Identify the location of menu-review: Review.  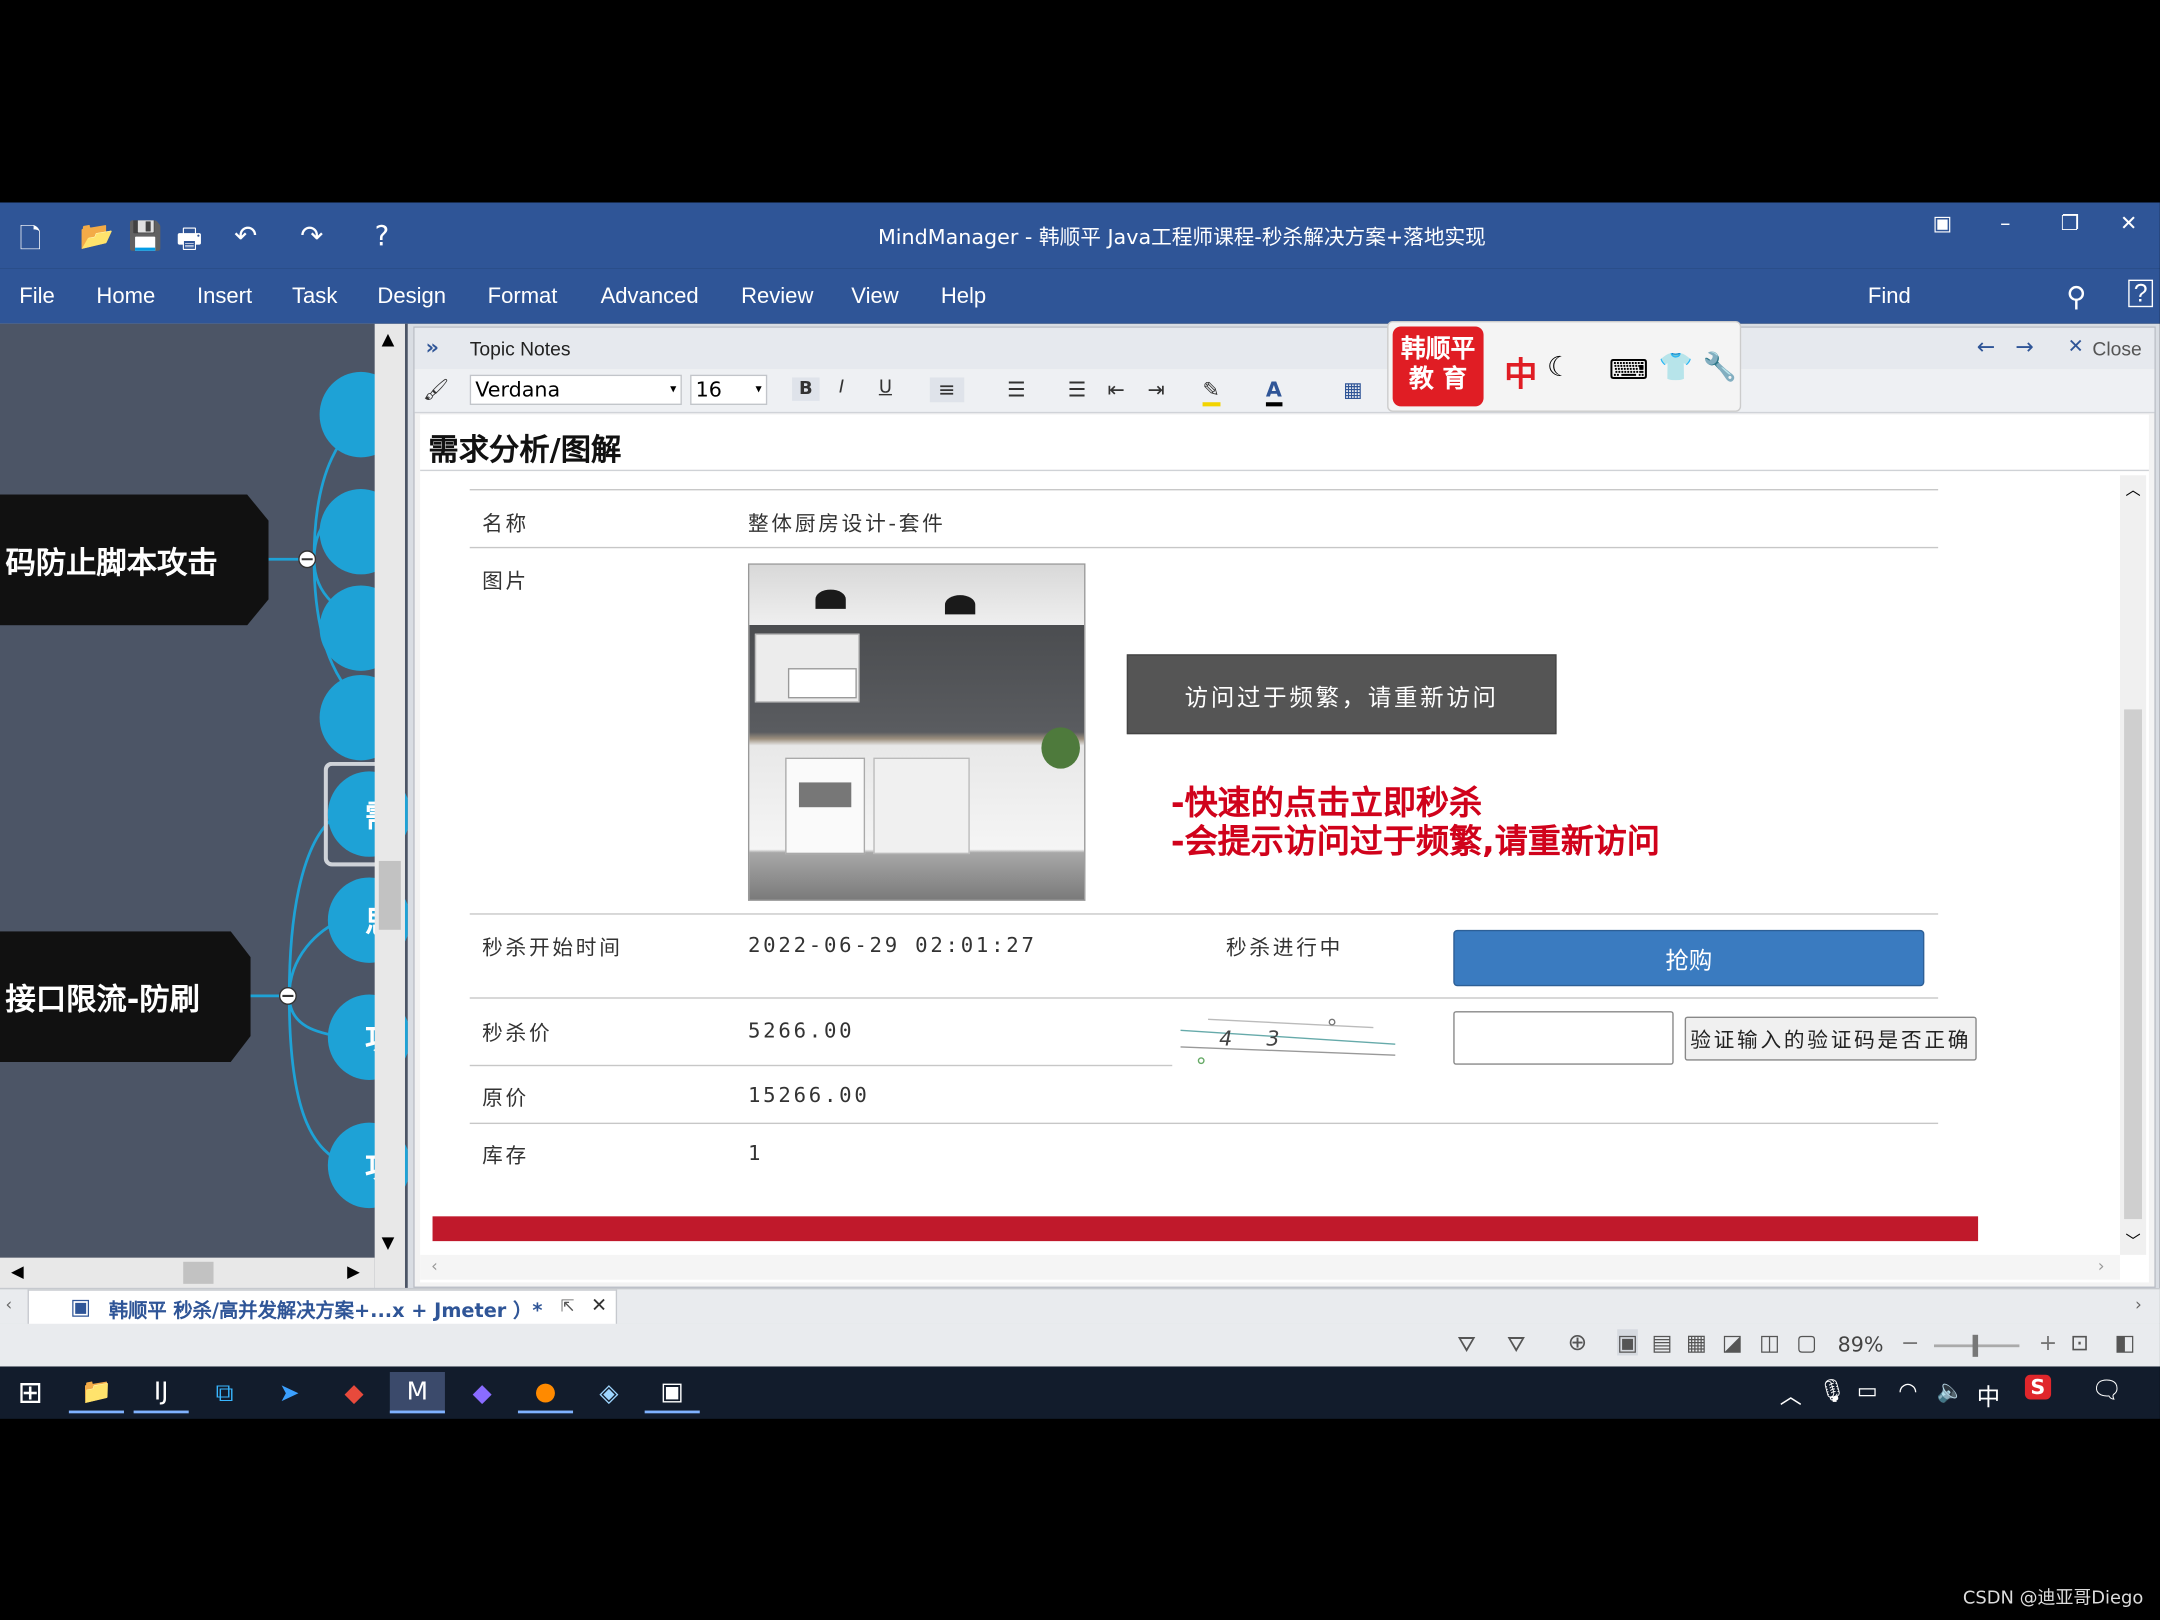
(777, 297).